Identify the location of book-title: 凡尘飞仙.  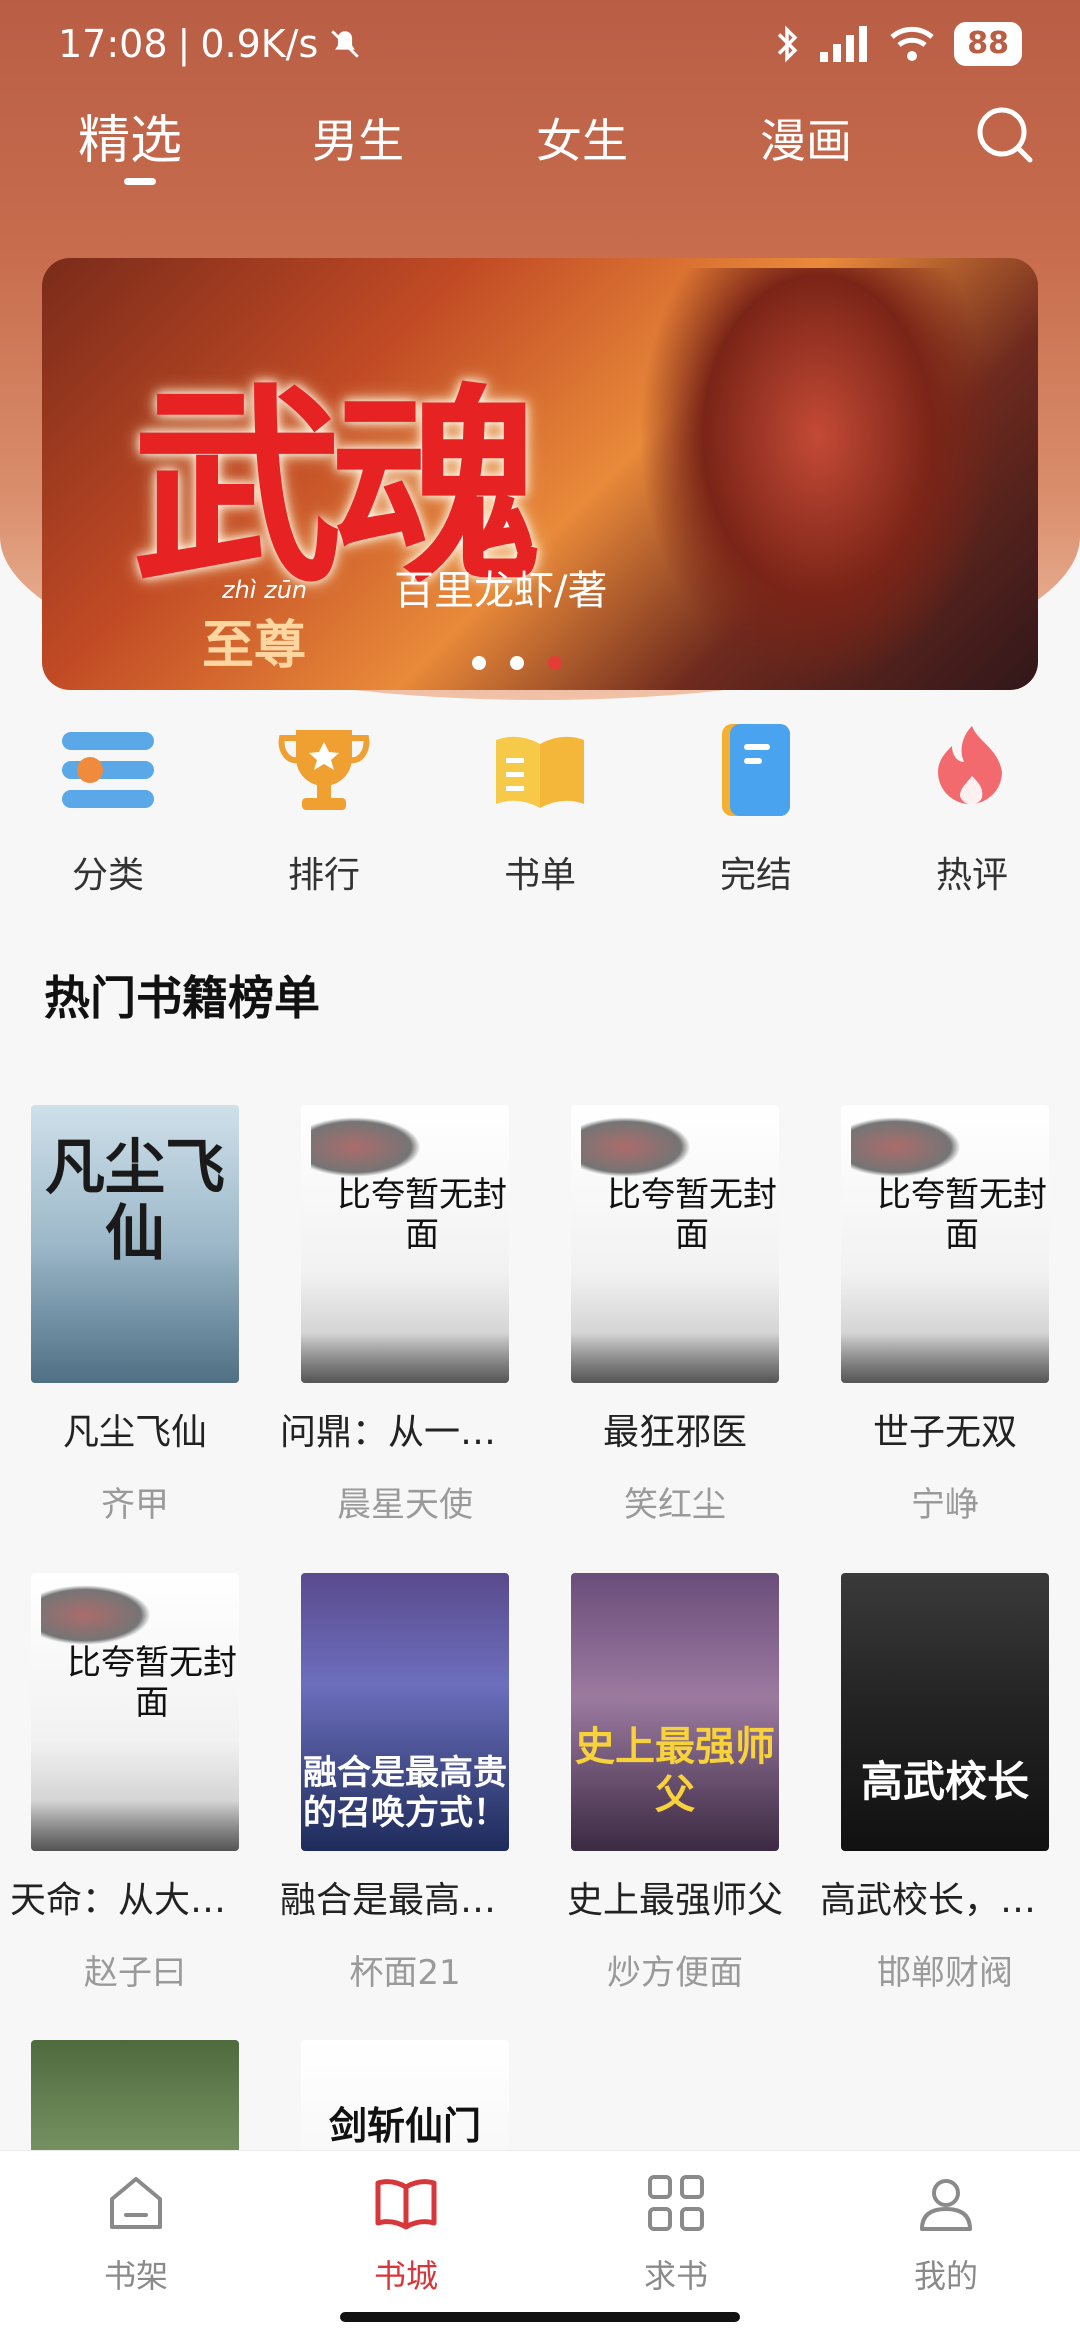
(134, 1432).